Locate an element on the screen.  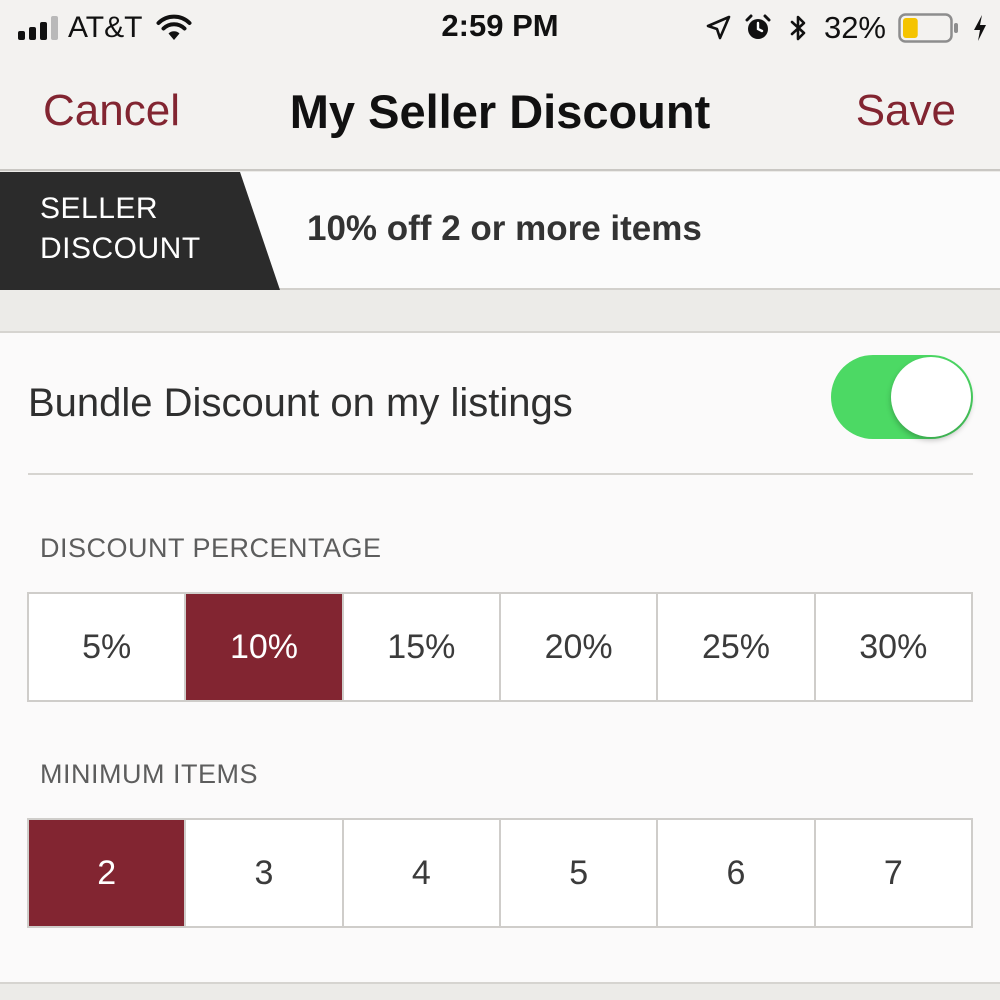
minimum-items-option: 6 is located at coordinates (734, 873).